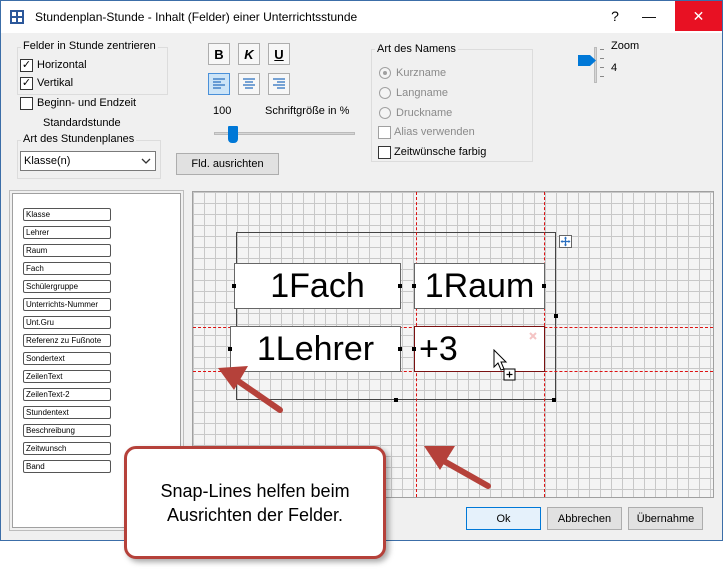 This screenshot has height=569, width=723. What do you see at coordinates (250, 389) in the screenshot?
I see `annotation-arrow-left` at bounding box center [250, 389].